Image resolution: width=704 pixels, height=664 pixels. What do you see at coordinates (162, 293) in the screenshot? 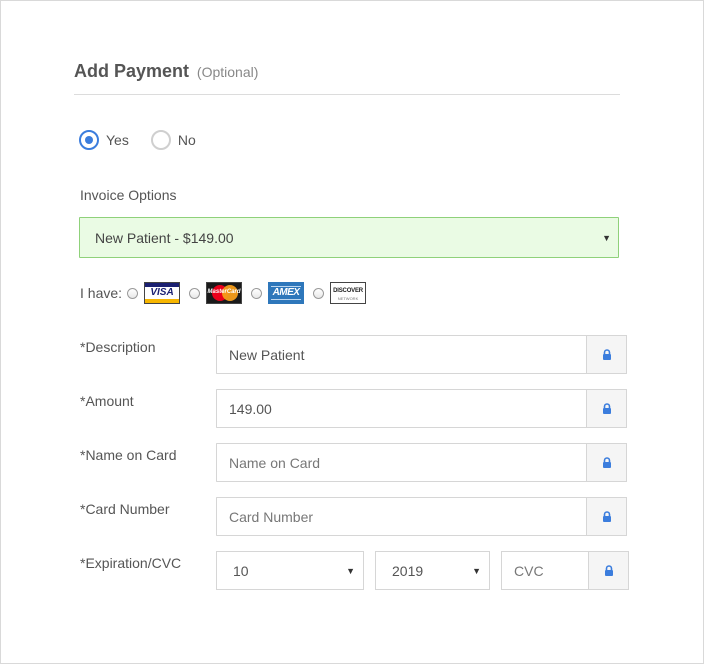
I see `visa-logo-icon: VISA` at bounding box center [162, 293].